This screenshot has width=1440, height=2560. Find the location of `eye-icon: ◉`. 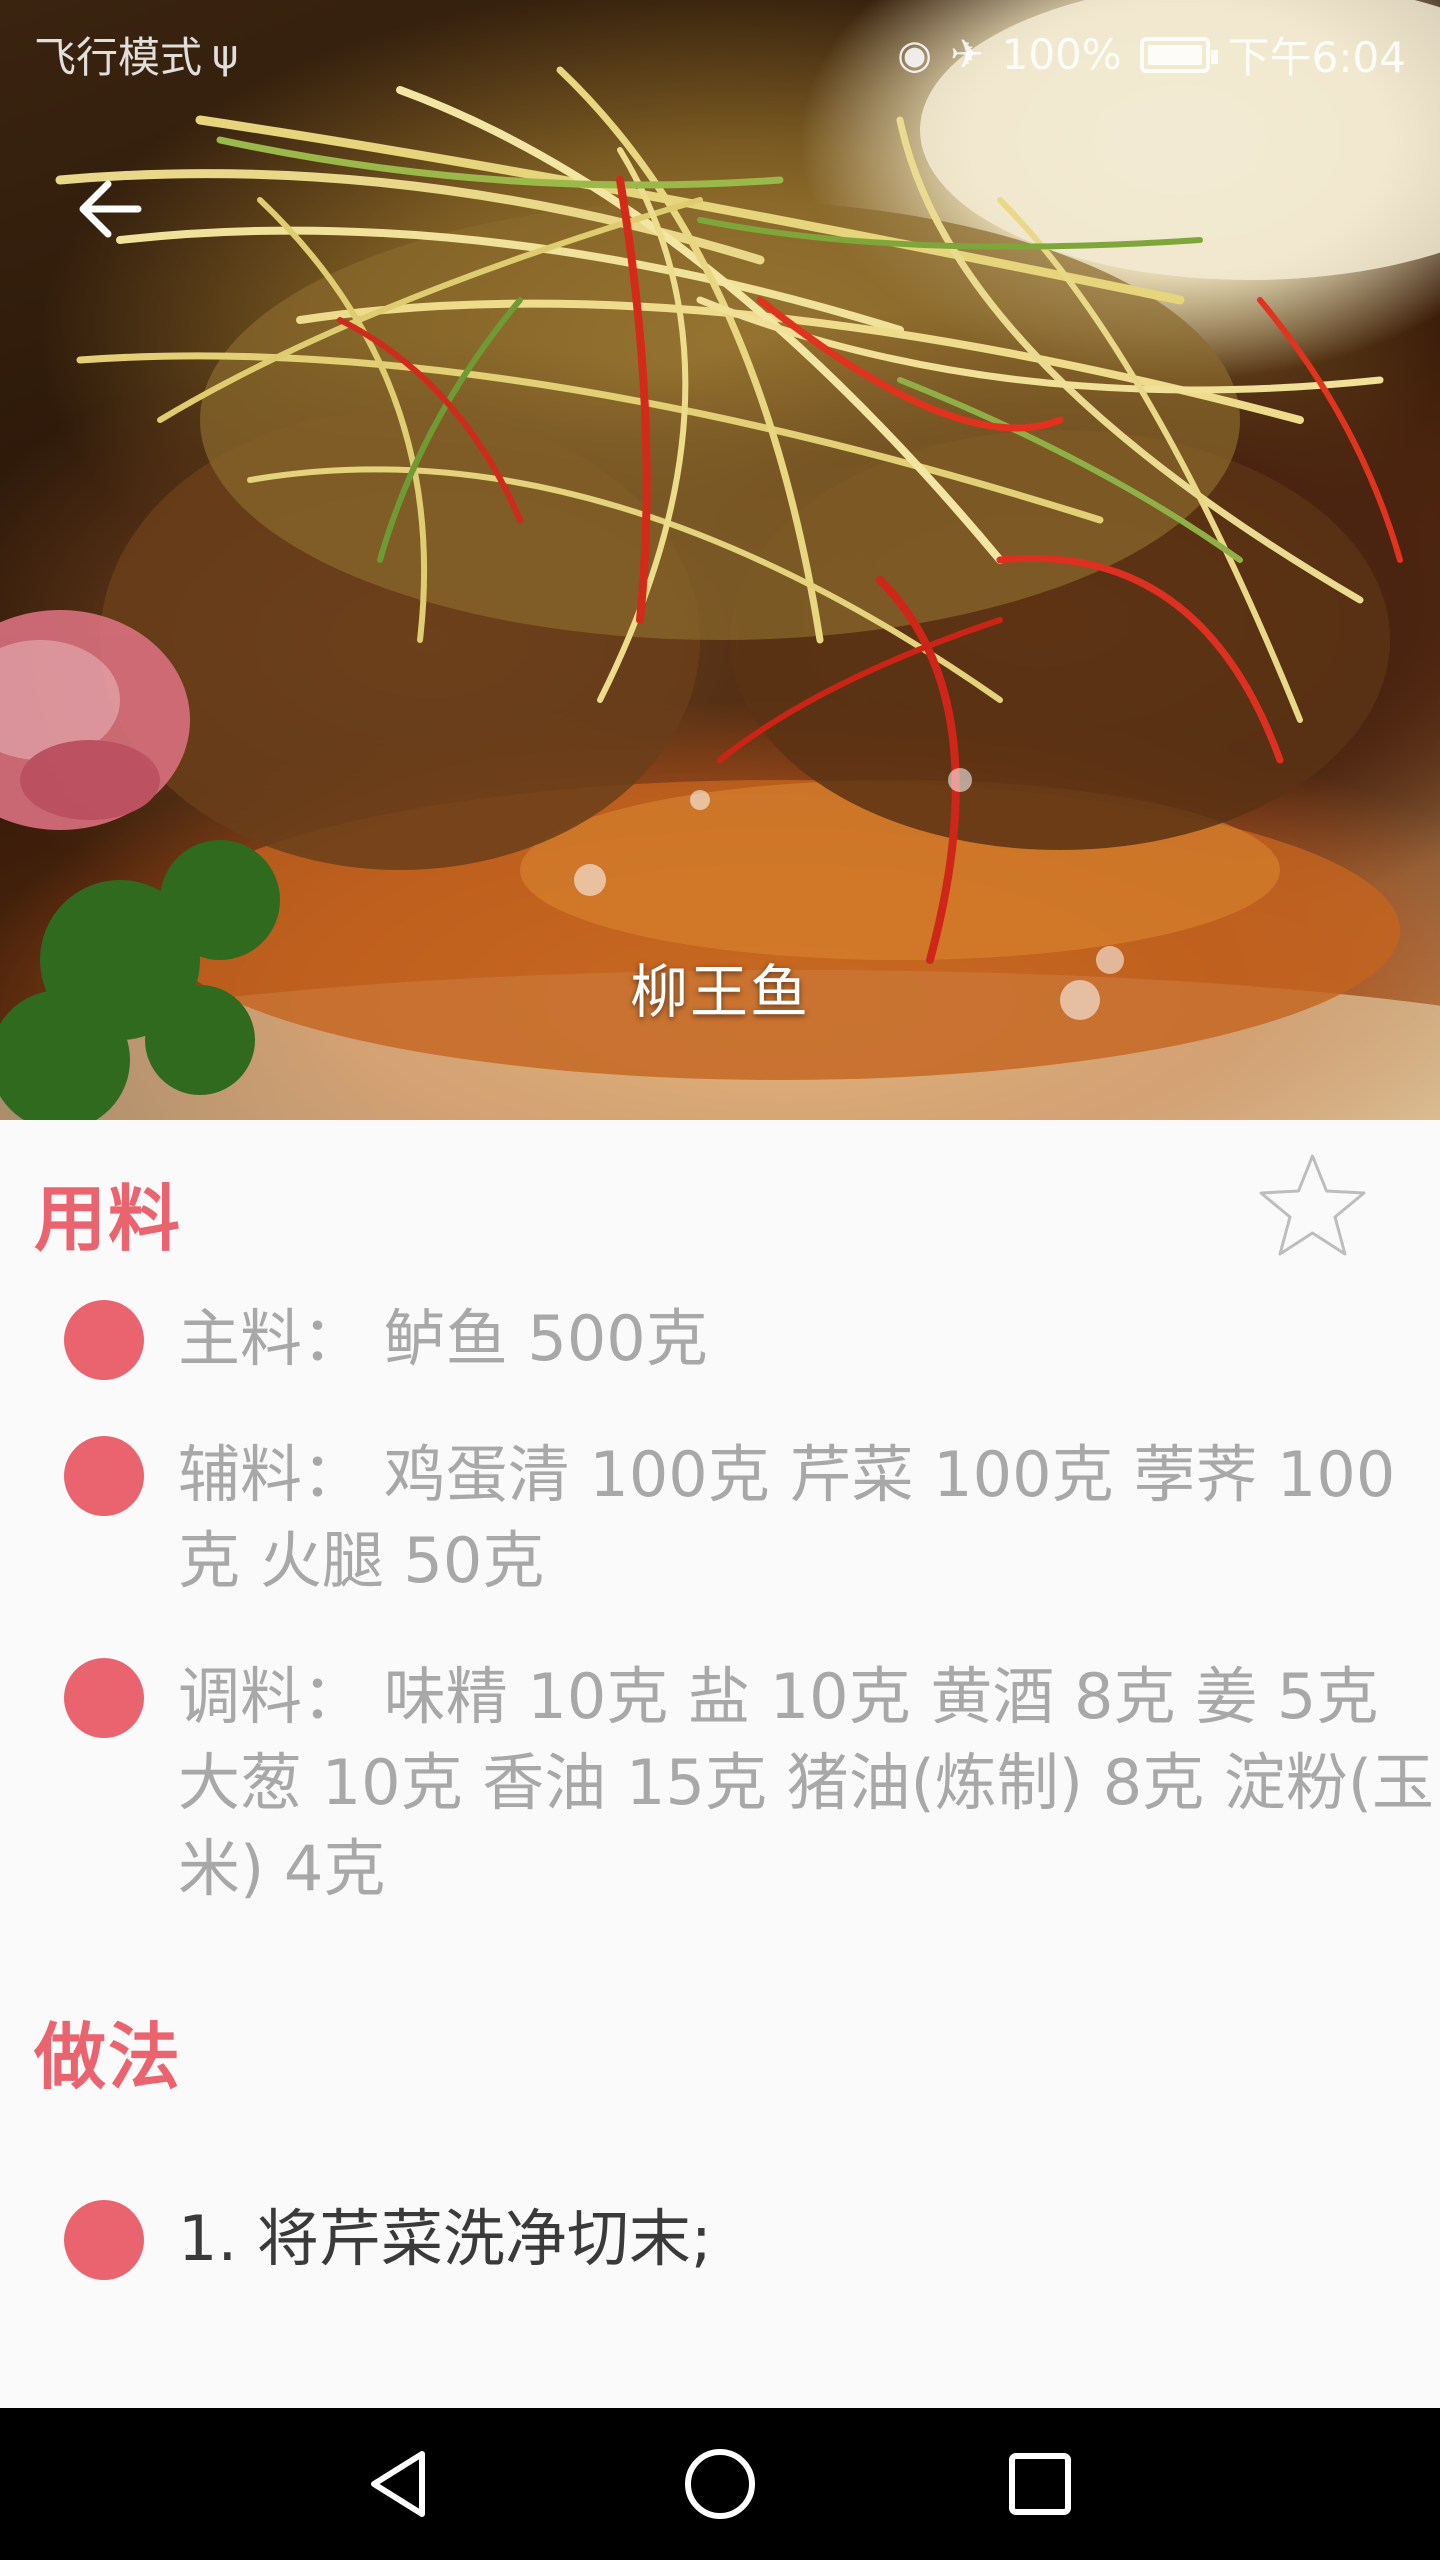

eye-icon: ◉ is located at coordinates (915, 54).